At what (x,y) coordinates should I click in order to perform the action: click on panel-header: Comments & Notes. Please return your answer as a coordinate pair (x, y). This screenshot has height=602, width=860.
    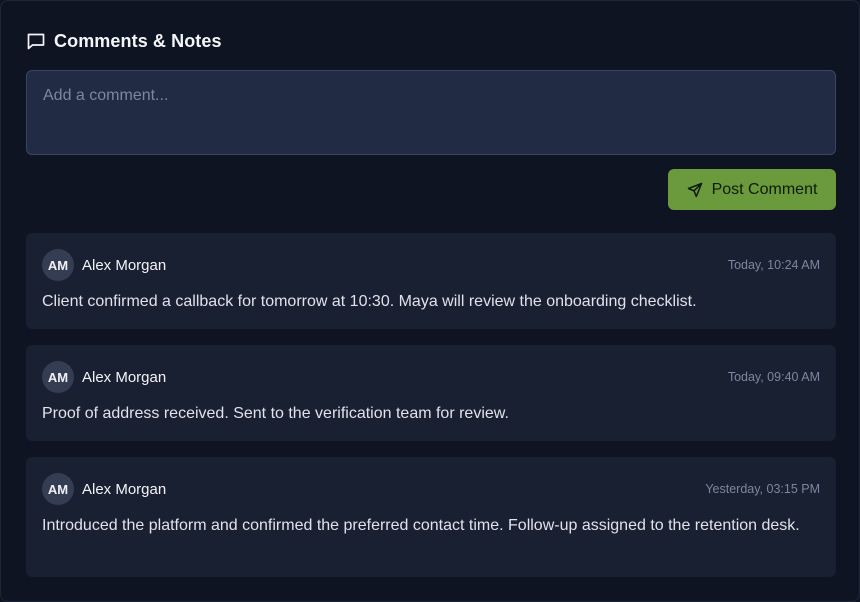
    Looking at the image, I should click on (124, 41).